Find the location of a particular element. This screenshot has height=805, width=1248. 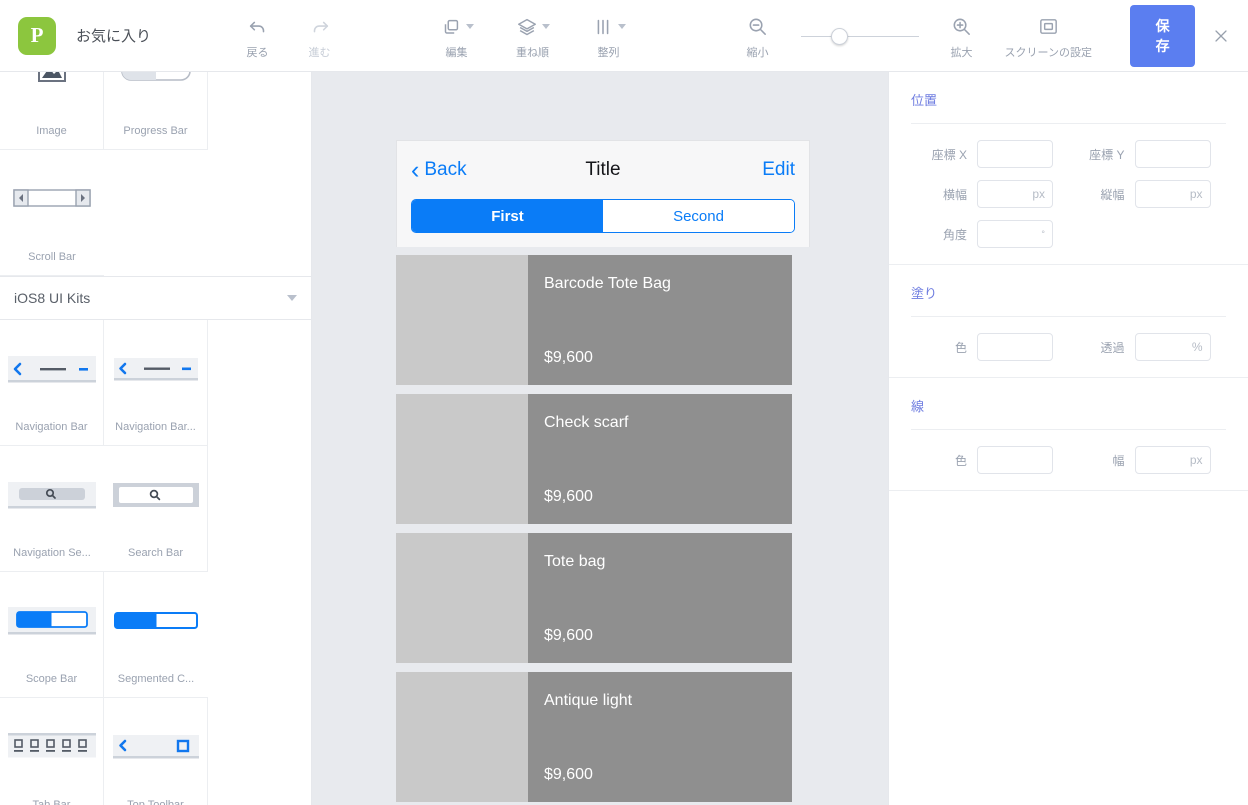

align-menu-label: 整列 is located at coordinates (608, 52).